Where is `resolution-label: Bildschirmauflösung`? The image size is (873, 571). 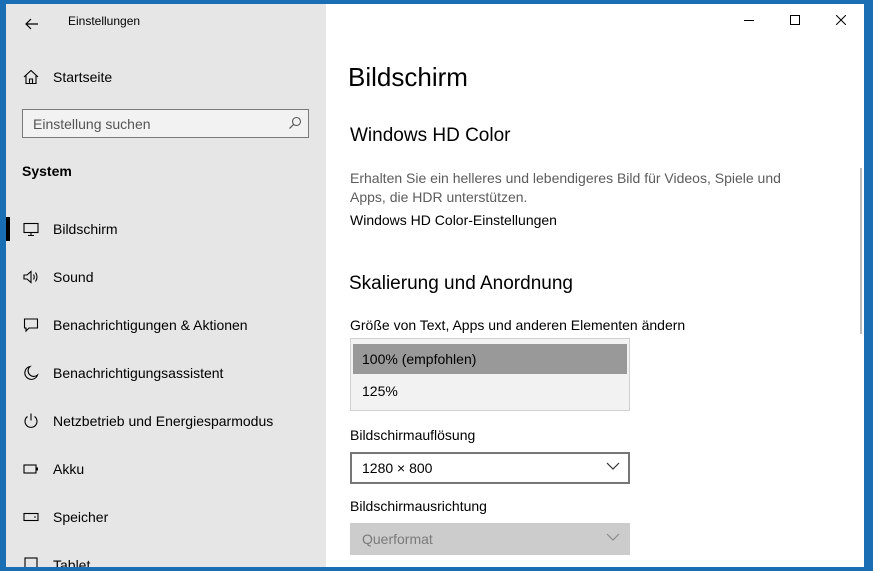 resolution-label: Bildschirmauflösung is located at coordinates (413, 435).